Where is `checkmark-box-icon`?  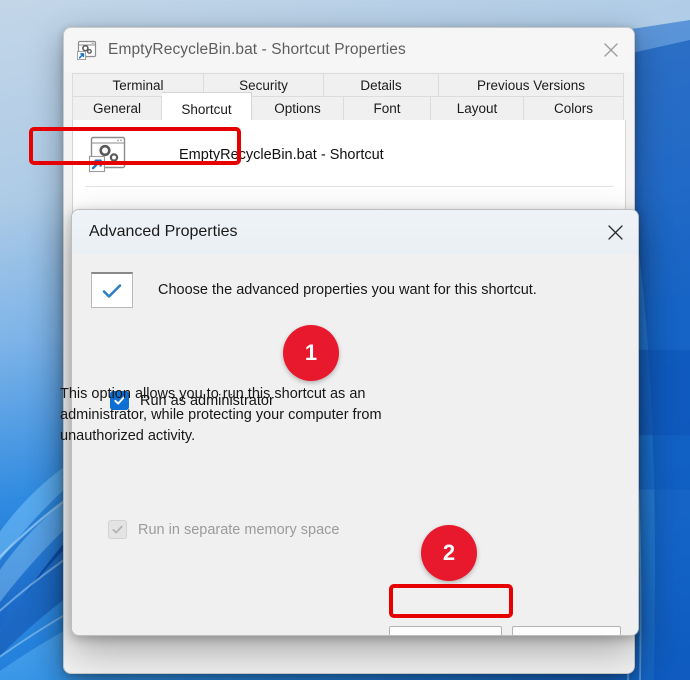 checkmark-box-icon is located at coordinates (112, 290).